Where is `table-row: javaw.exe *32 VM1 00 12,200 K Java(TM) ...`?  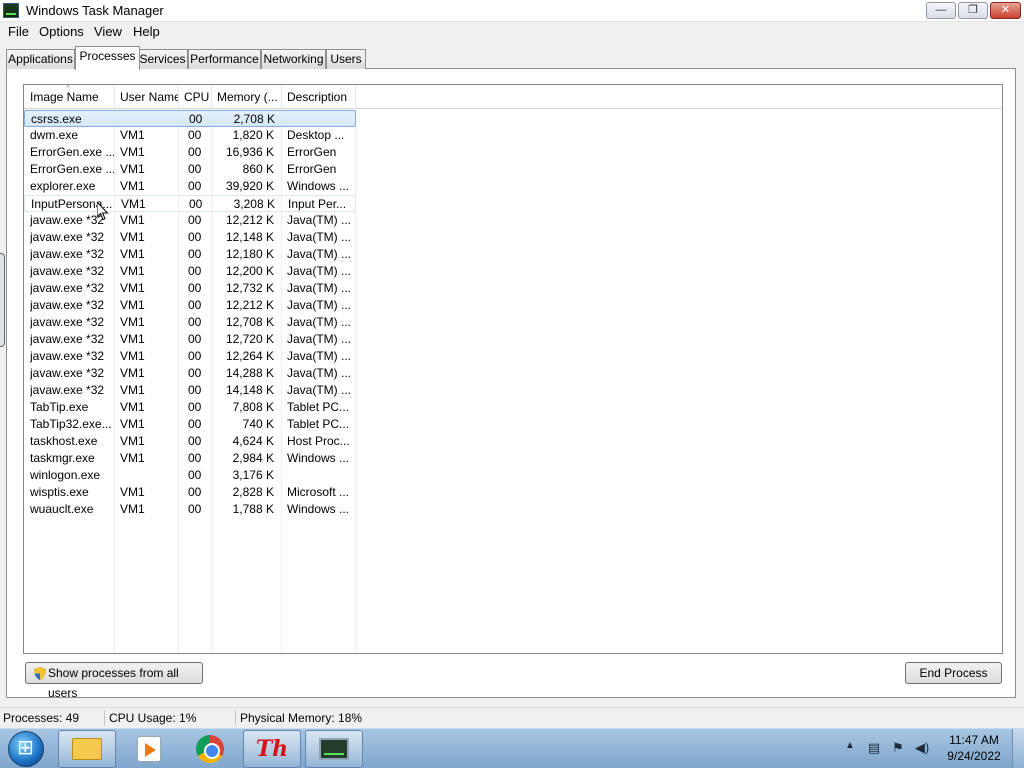 table-row: javaw.exe *32 VM1 00 12,200 K Java(TM) ... is located at coordinates (190, 271).